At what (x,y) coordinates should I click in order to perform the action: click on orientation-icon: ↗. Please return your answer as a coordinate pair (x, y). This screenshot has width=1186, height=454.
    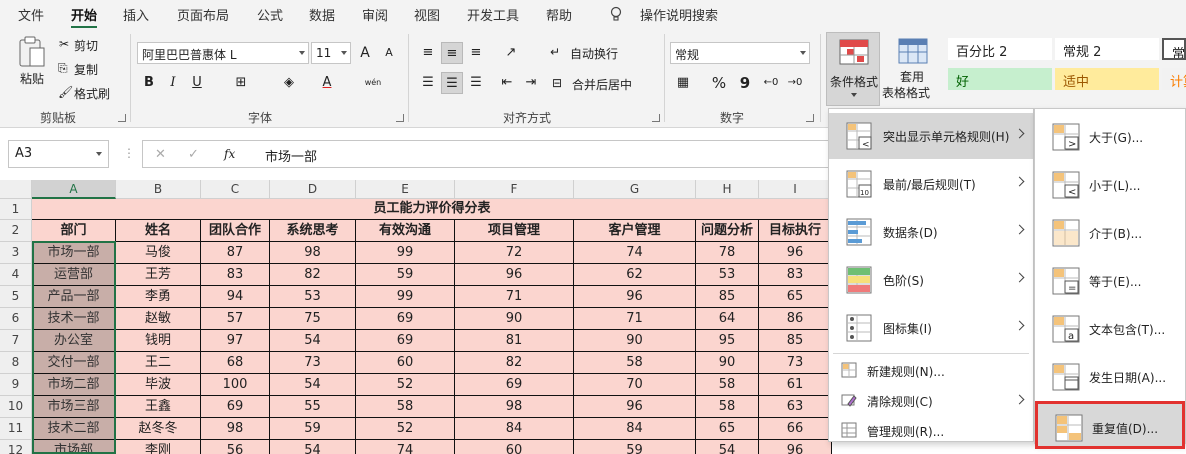
    Looking at the image, I should click on (511, 53).